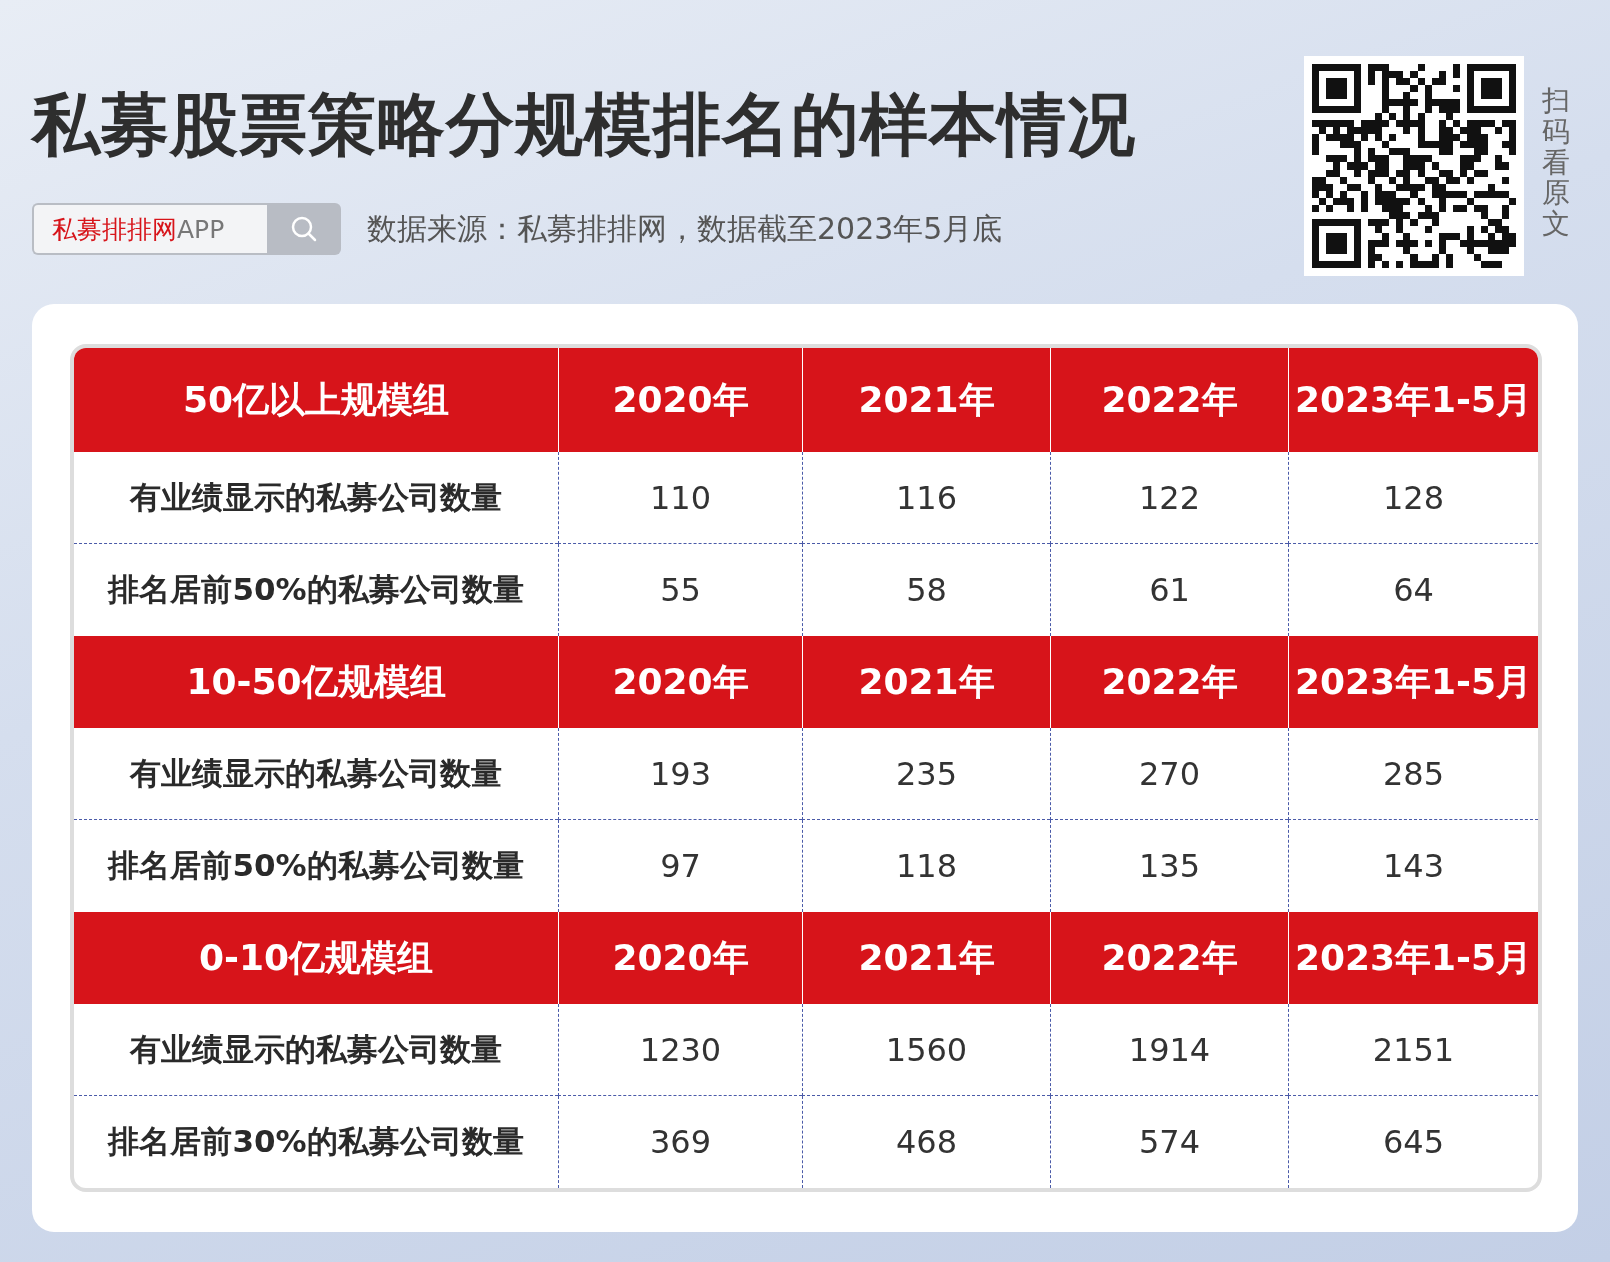  I want to click on table-cell: 128, so click(1413, 498).